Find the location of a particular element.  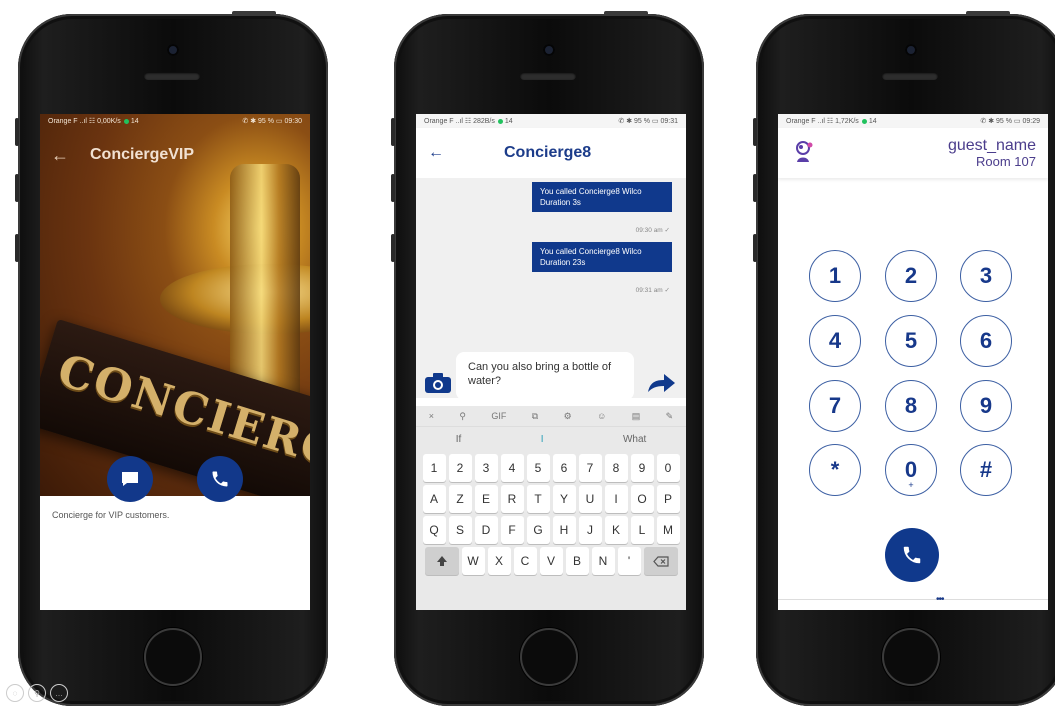

key: O is located at coordinates (642, 499).